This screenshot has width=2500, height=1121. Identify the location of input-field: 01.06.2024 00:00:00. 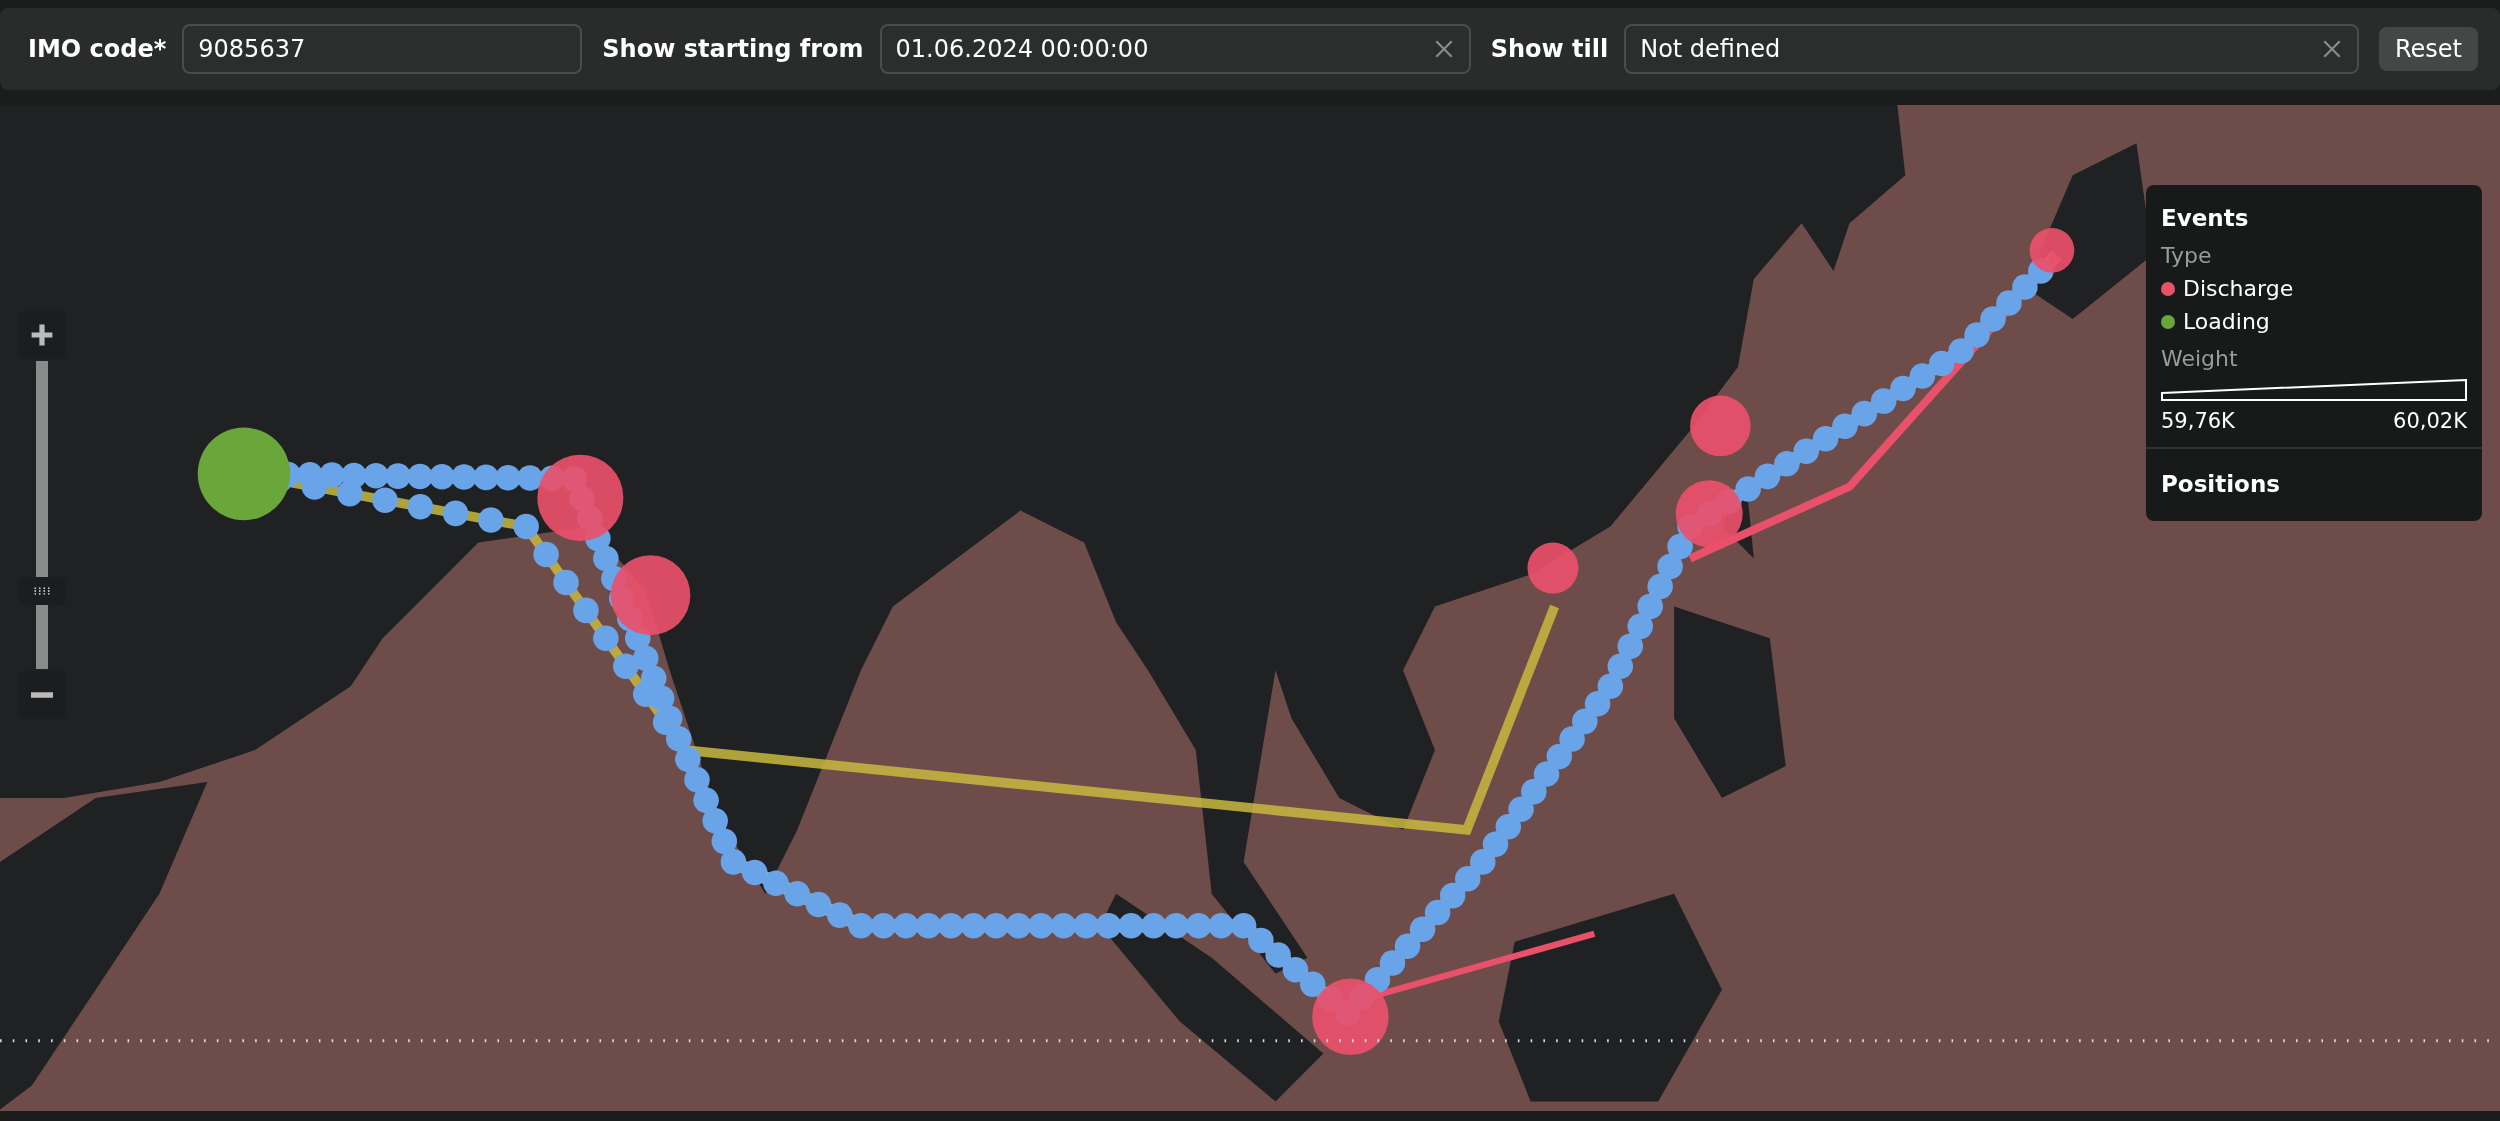
(1175, 49).